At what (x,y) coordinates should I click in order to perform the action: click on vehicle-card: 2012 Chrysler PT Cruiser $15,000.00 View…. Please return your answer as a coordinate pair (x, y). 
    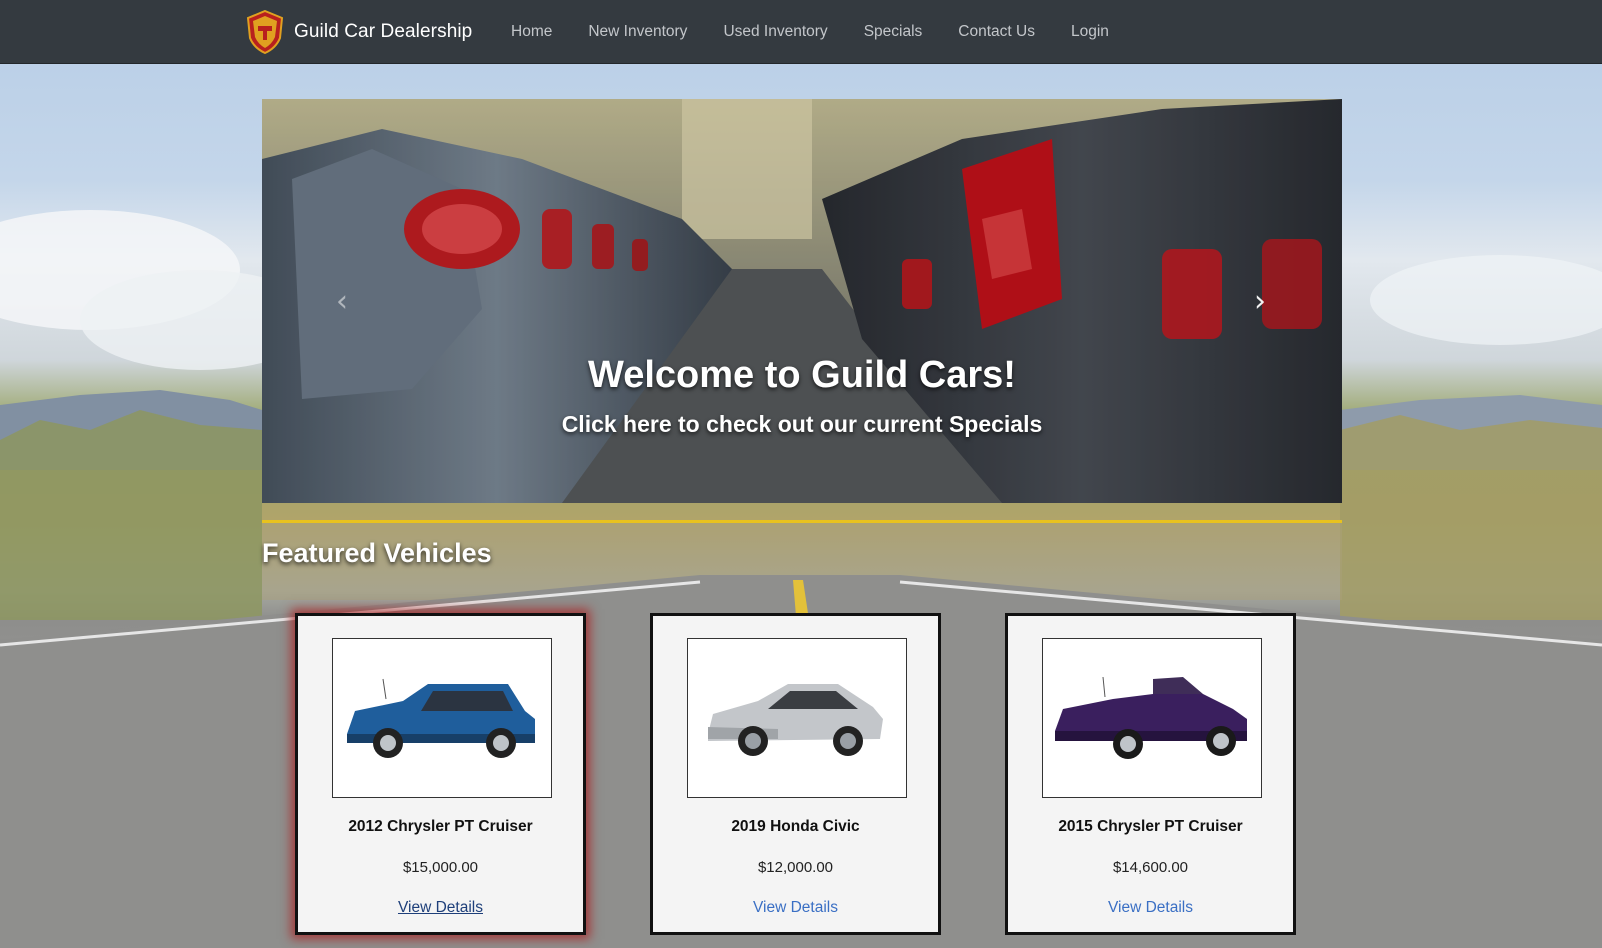
    Looking at the image, I should click on (440, 774).